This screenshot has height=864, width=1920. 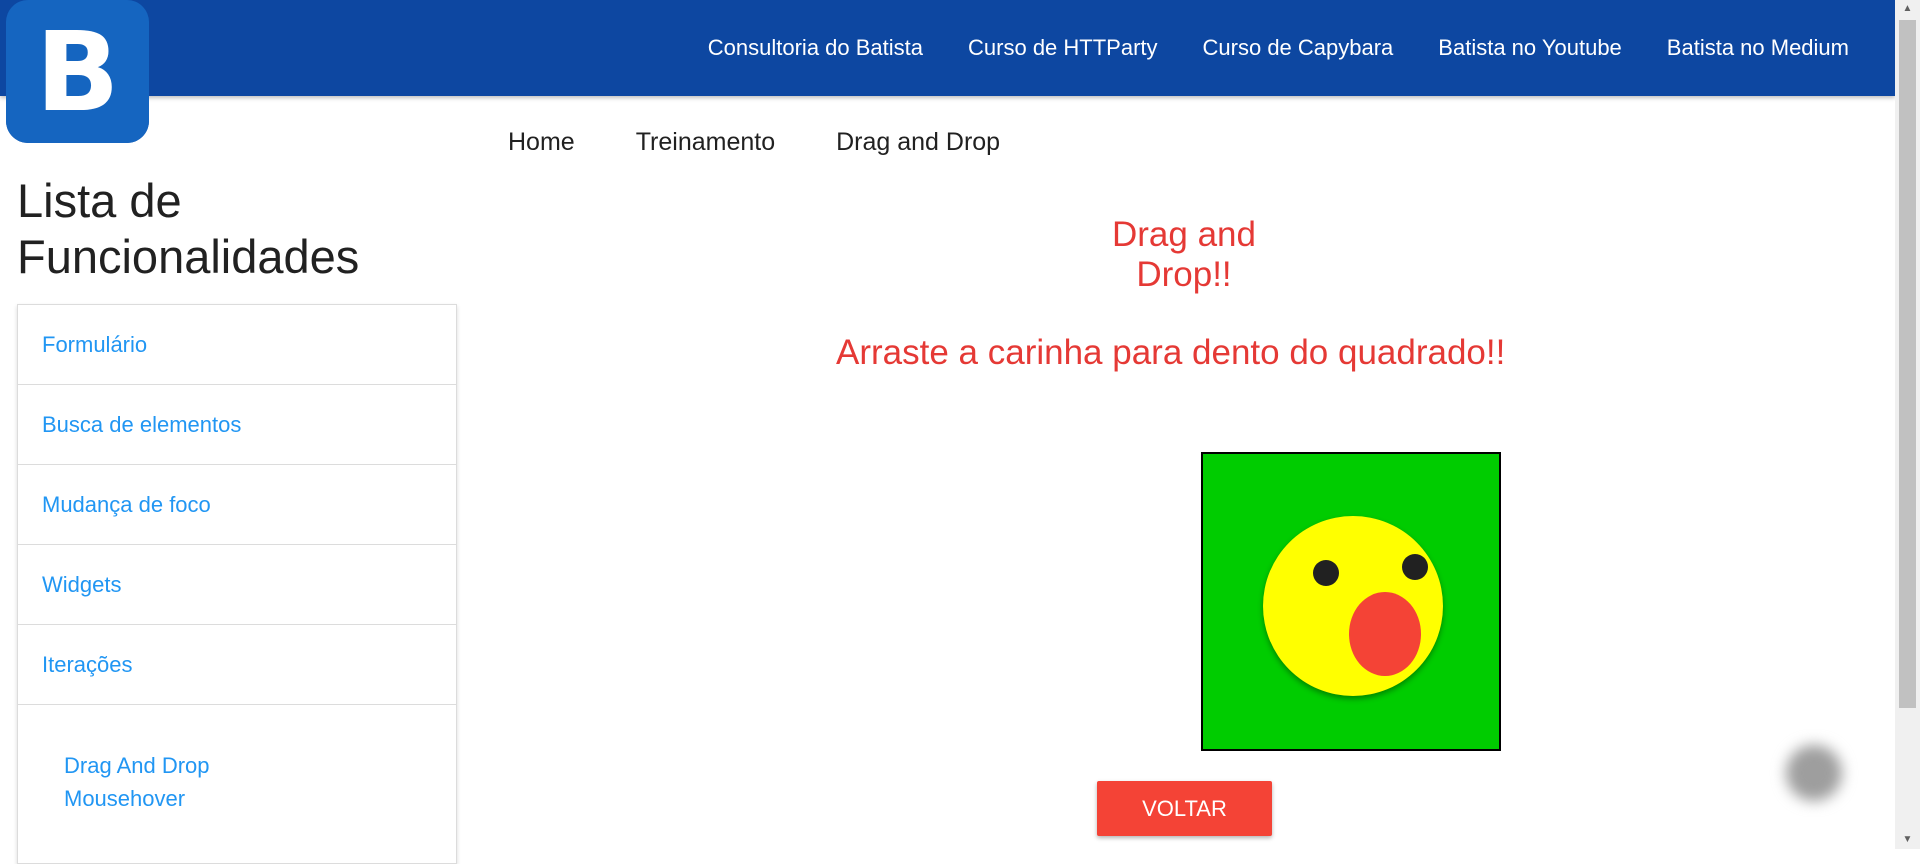 I want to click on floating-action-button, so click(x=1814, y=773).